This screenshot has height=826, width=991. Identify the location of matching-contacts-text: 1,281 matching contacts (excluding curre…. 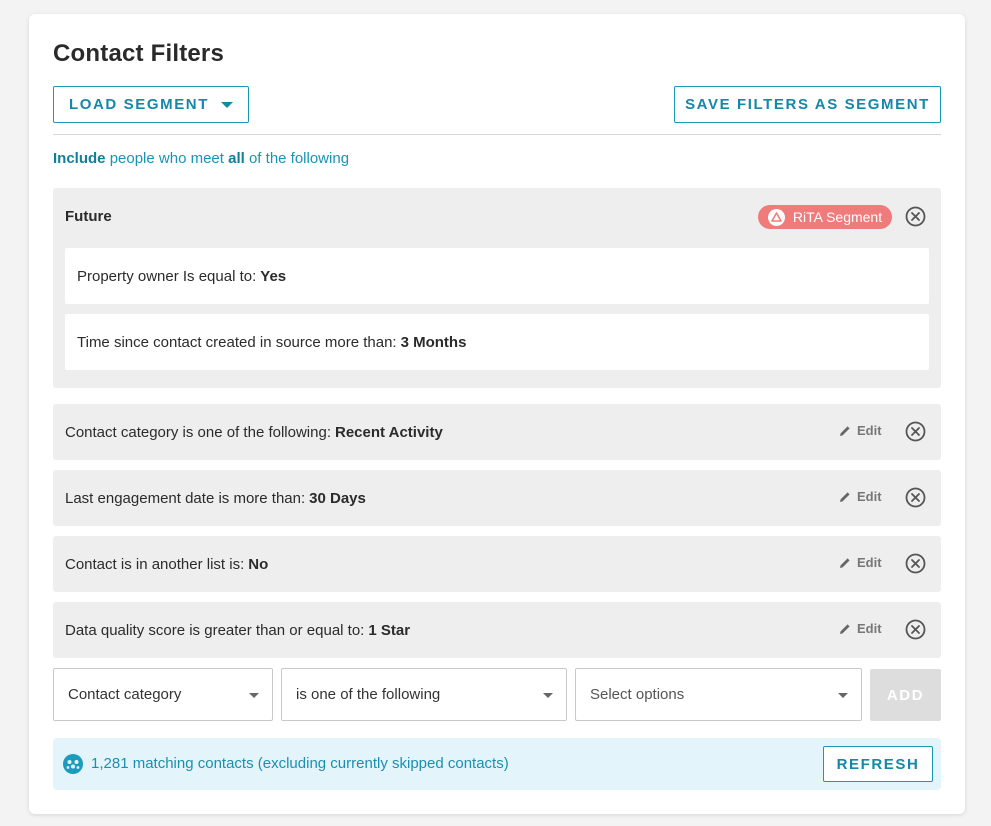
(300, 763).